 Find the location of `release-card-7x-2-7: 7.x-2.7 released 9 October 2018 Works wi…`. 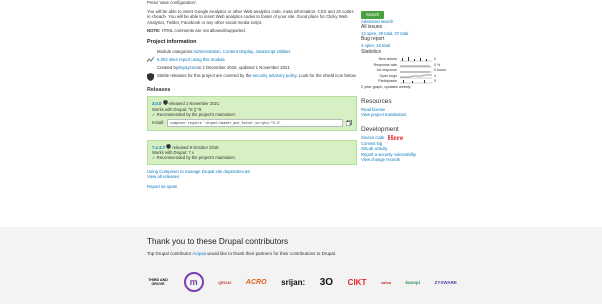

release-card-7x-2-7: 7.x-2.7 released 9 October 2018 Works wi… is located at coordinates (252, 152).